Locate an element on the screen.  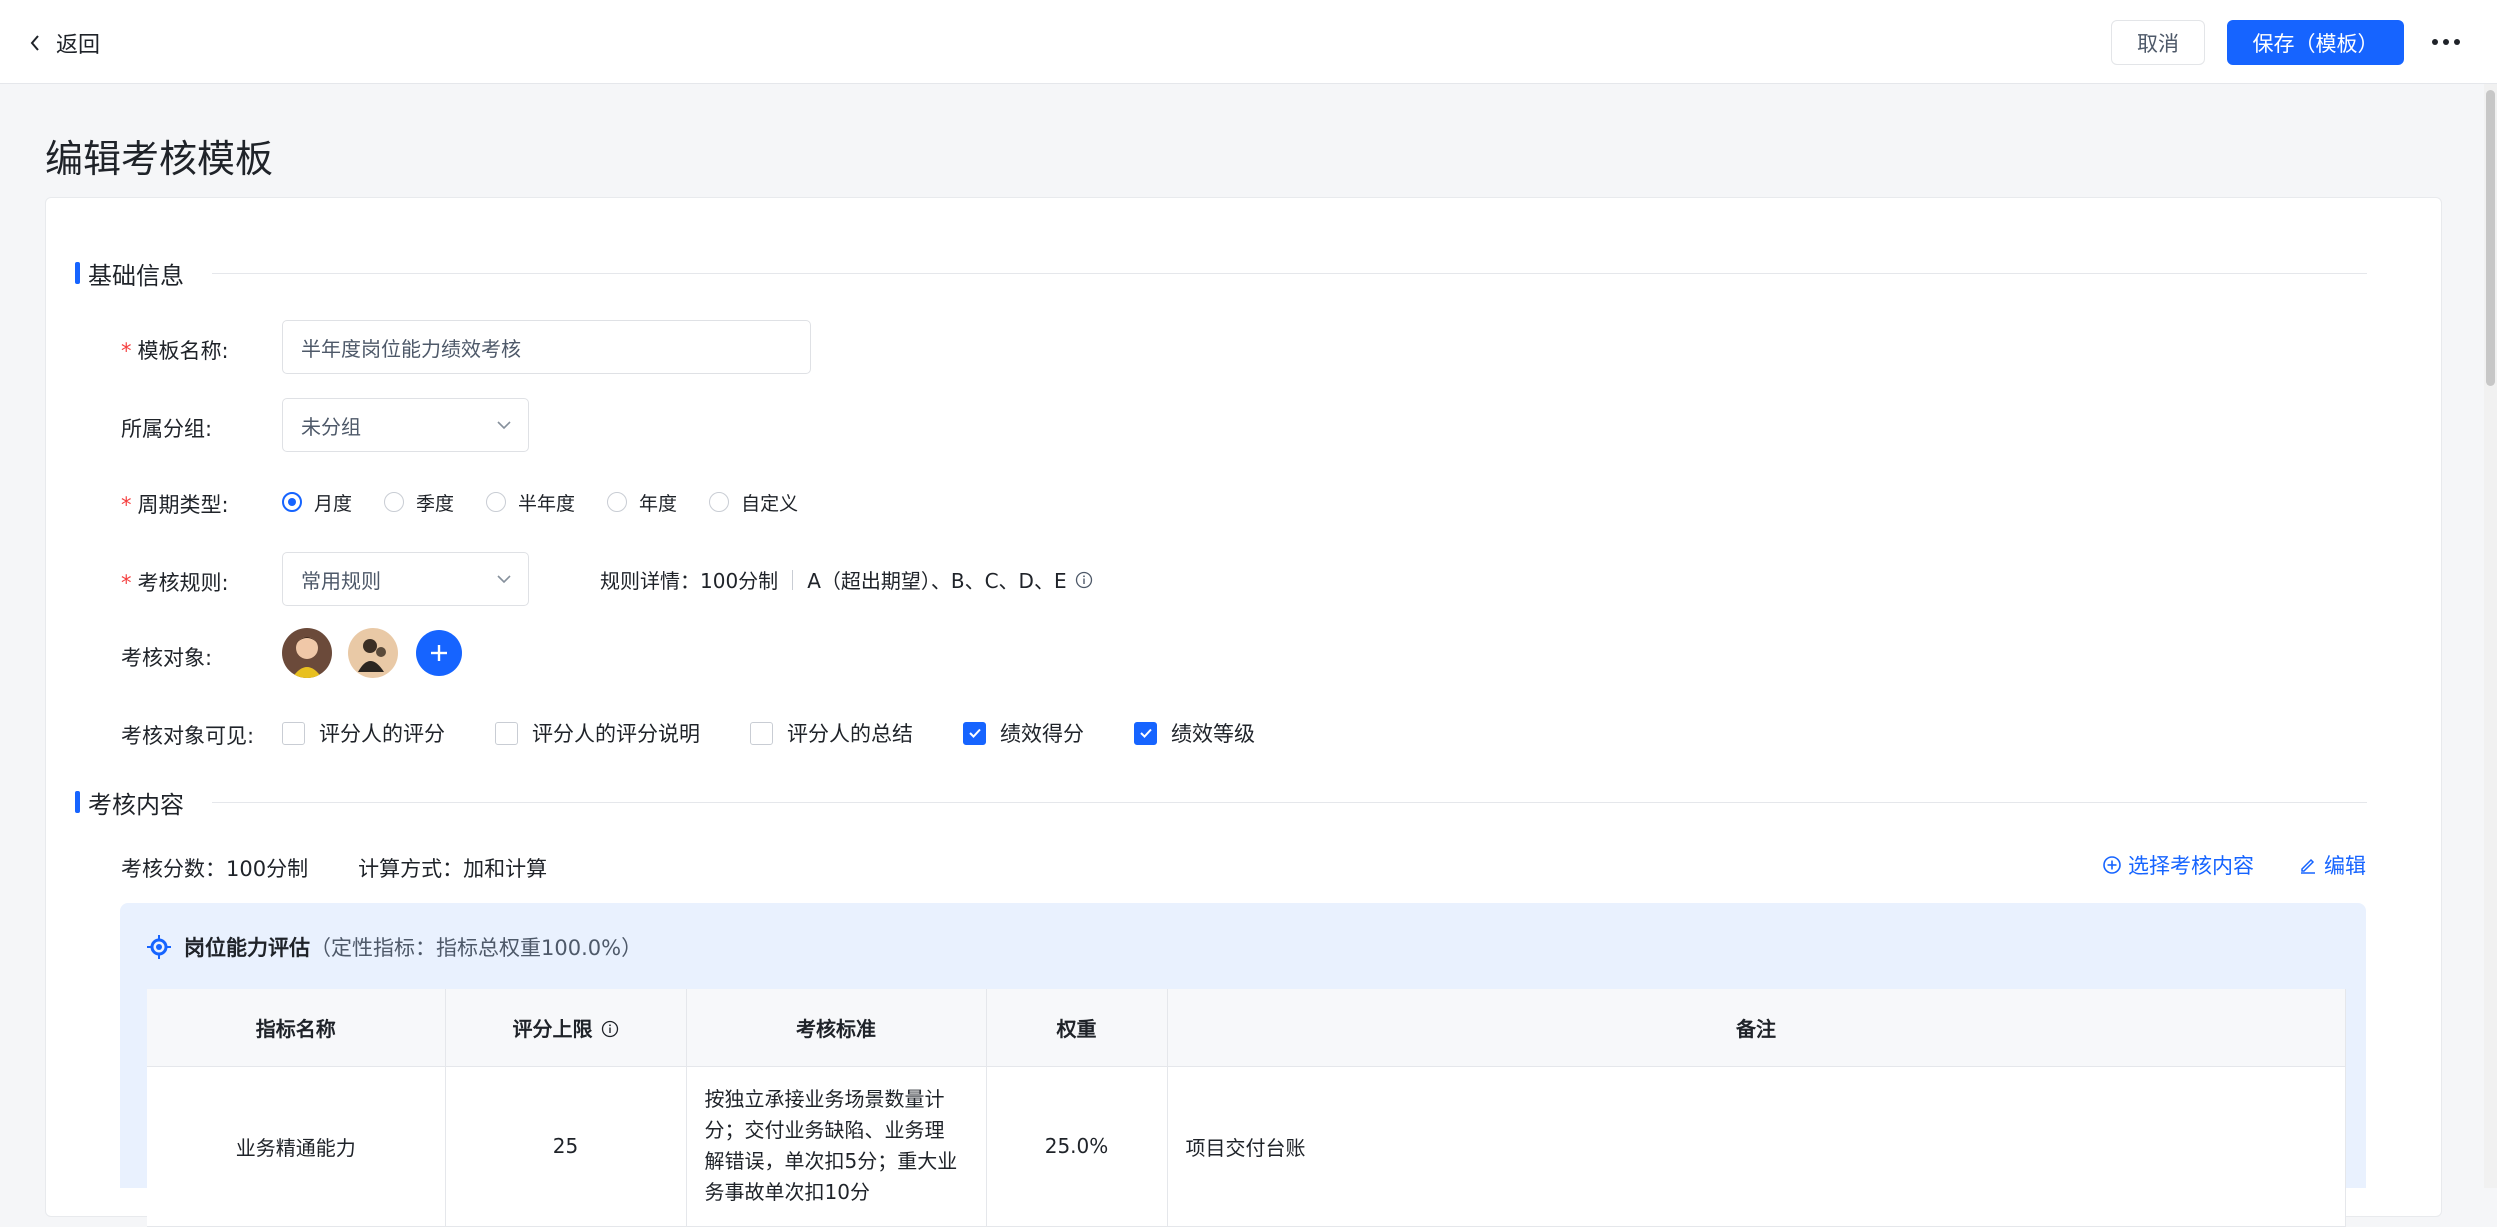
plus-icon is located at coordinates (439, 653).